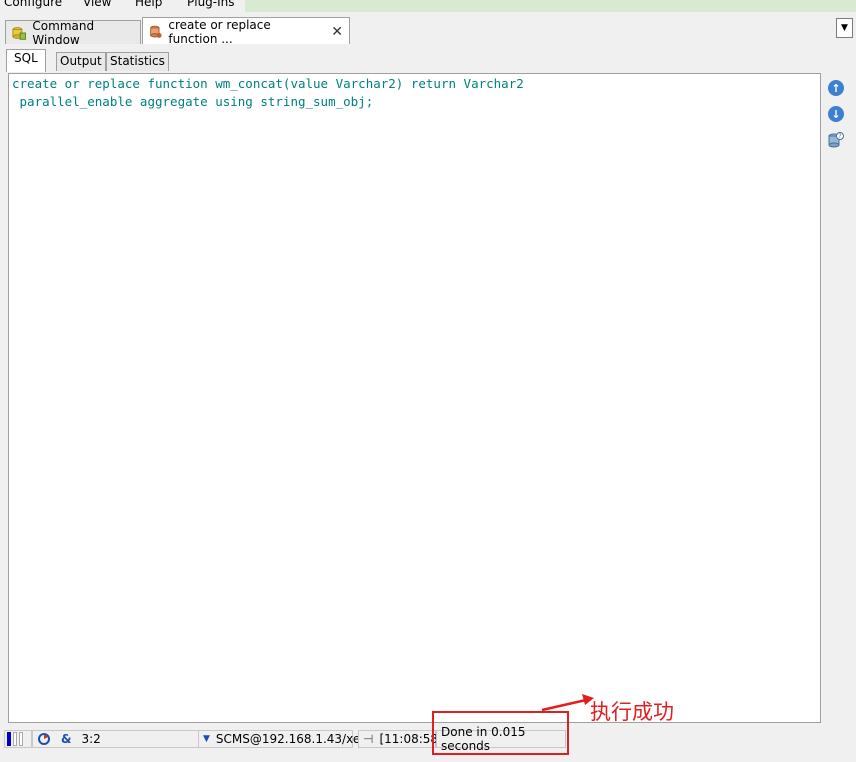  What do you see at coordinates (33, 4) in the screenshot?
I see `menu-configure: Configure` at bounding box center [33, 4].